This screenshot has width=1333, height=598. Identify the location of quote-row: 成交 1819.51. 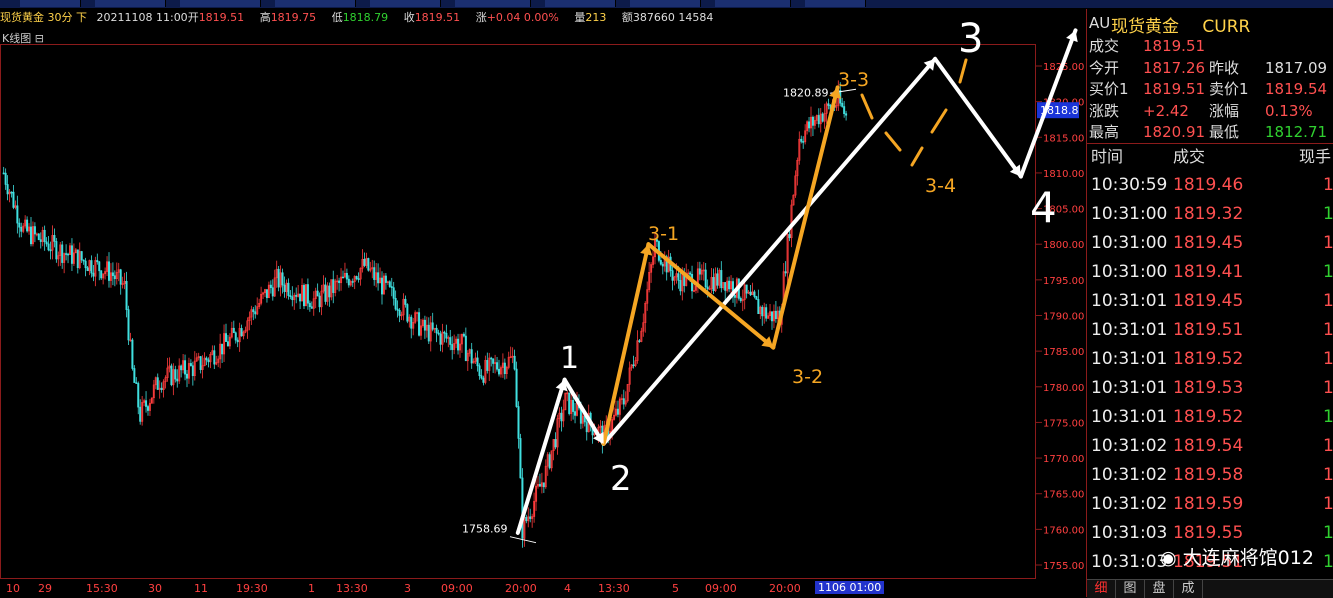
(1210, 46).